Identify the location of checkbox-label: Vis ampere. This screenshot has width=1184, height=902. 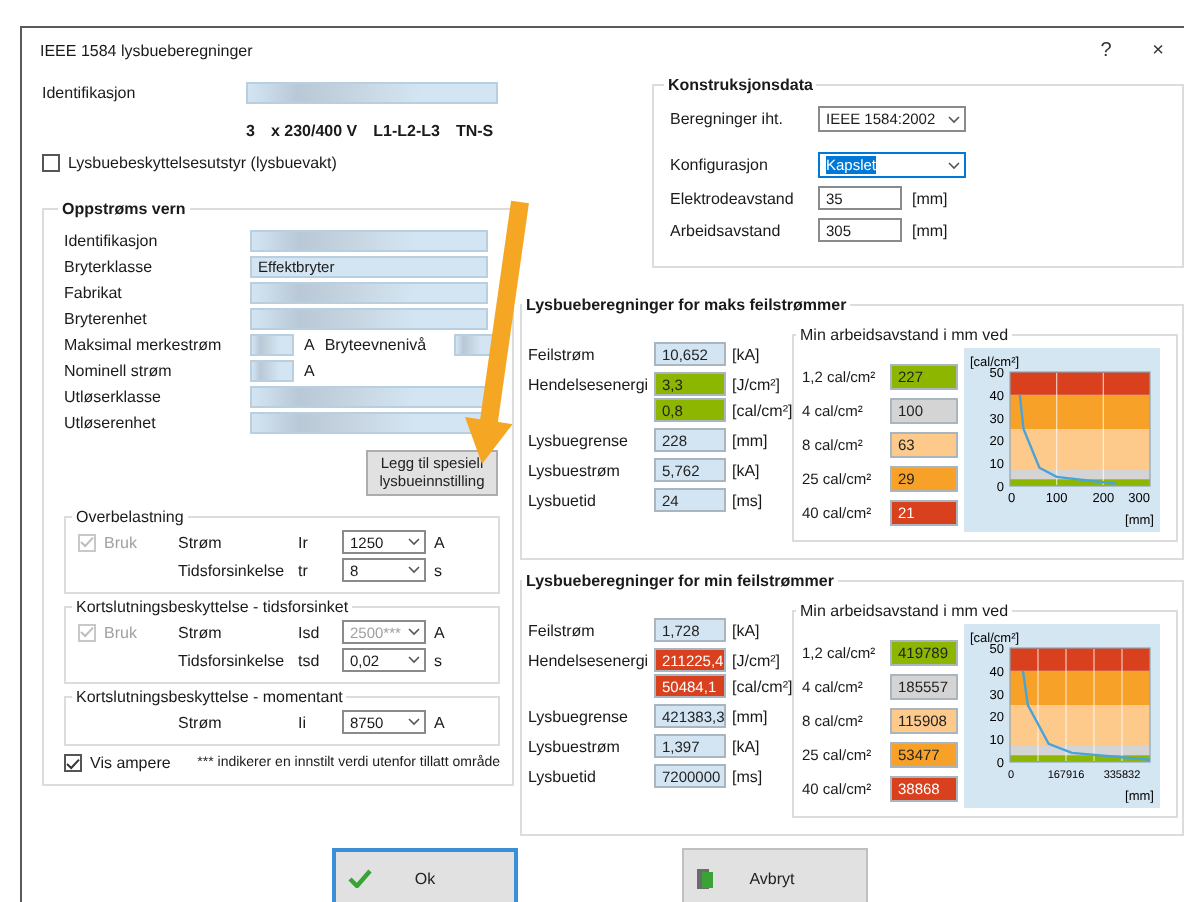
(131, 763).